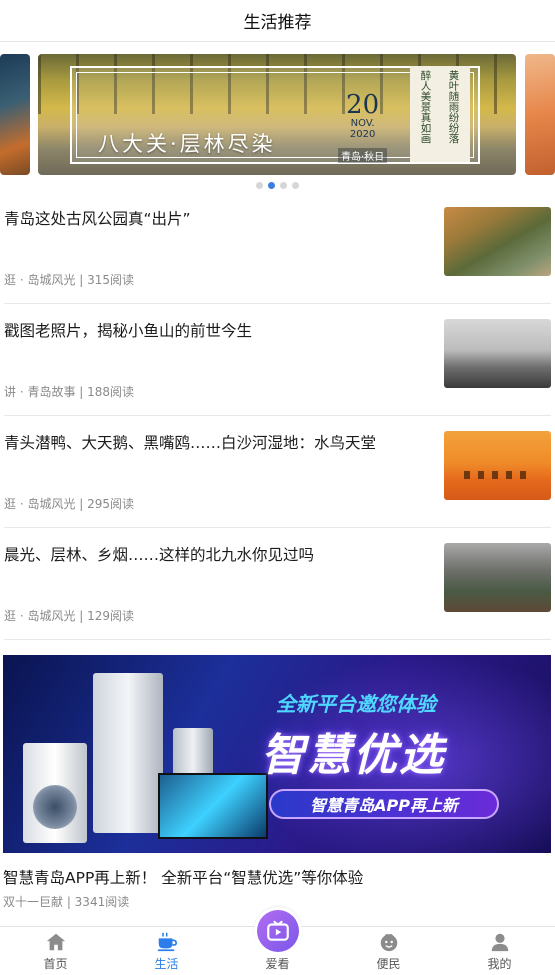 The height and width of the screenshot is (975, 555). What do you see at coordinates (166, 964) in the screenshot?
I see `tab-label: 生活` at bounding box center [166, 964].